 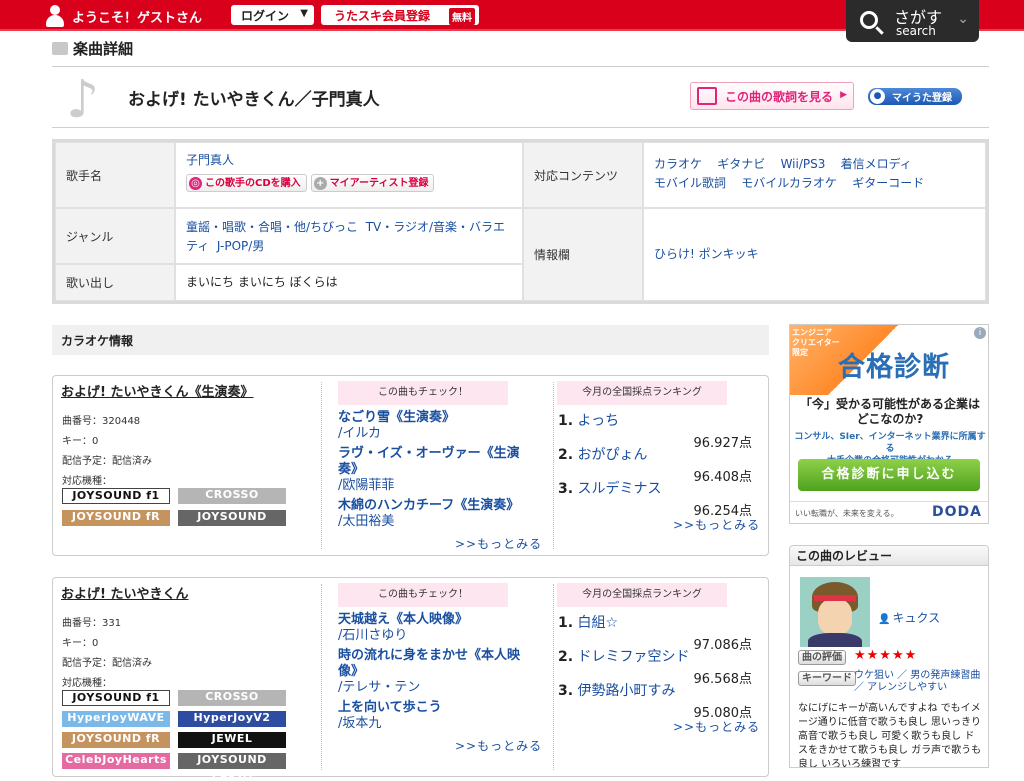 What do you see at coordinates (656, 430) in the screenshot?
I see `ranking-item: 1. よっち 96.927点` at bounding box center [656, 430].